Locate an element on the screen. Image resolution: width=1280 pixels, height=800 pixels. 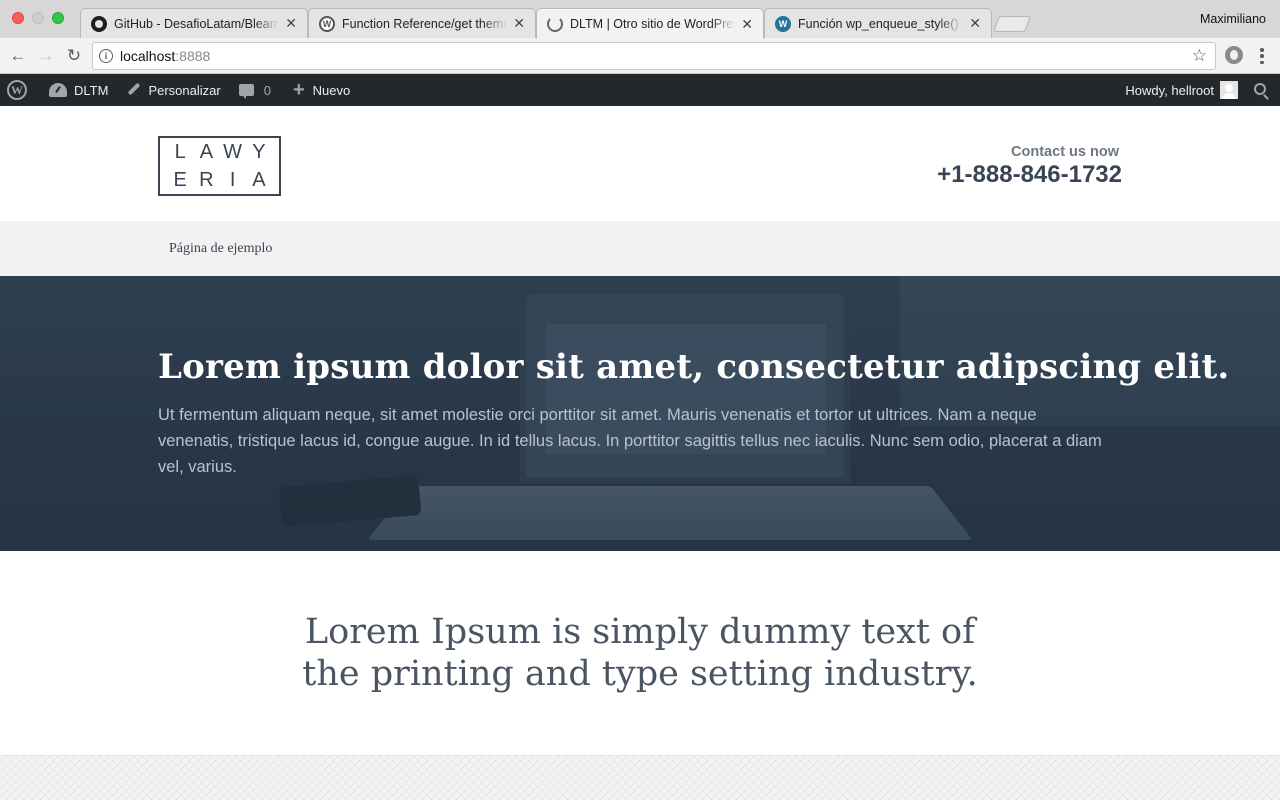
browser-menu-icon is located at coordinates (1262, 56).